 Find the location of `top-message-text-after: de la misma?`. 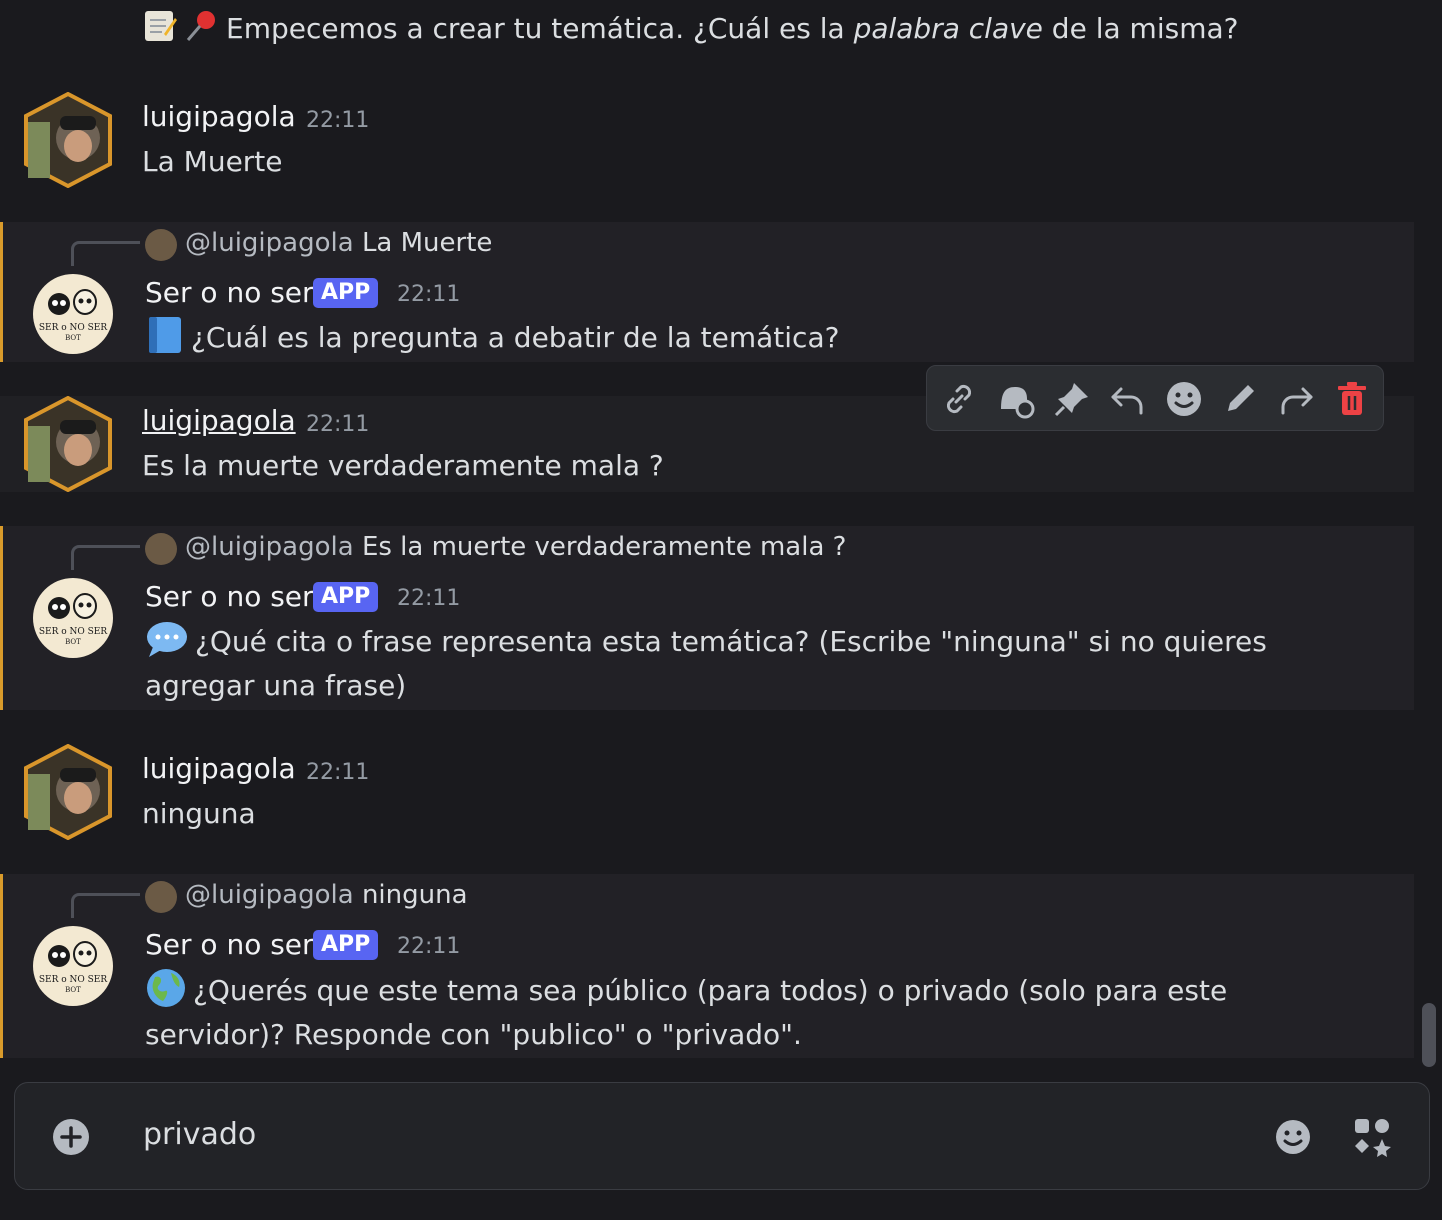

top-message-text-after: de la misma? is located at coordinates (1140, 28).